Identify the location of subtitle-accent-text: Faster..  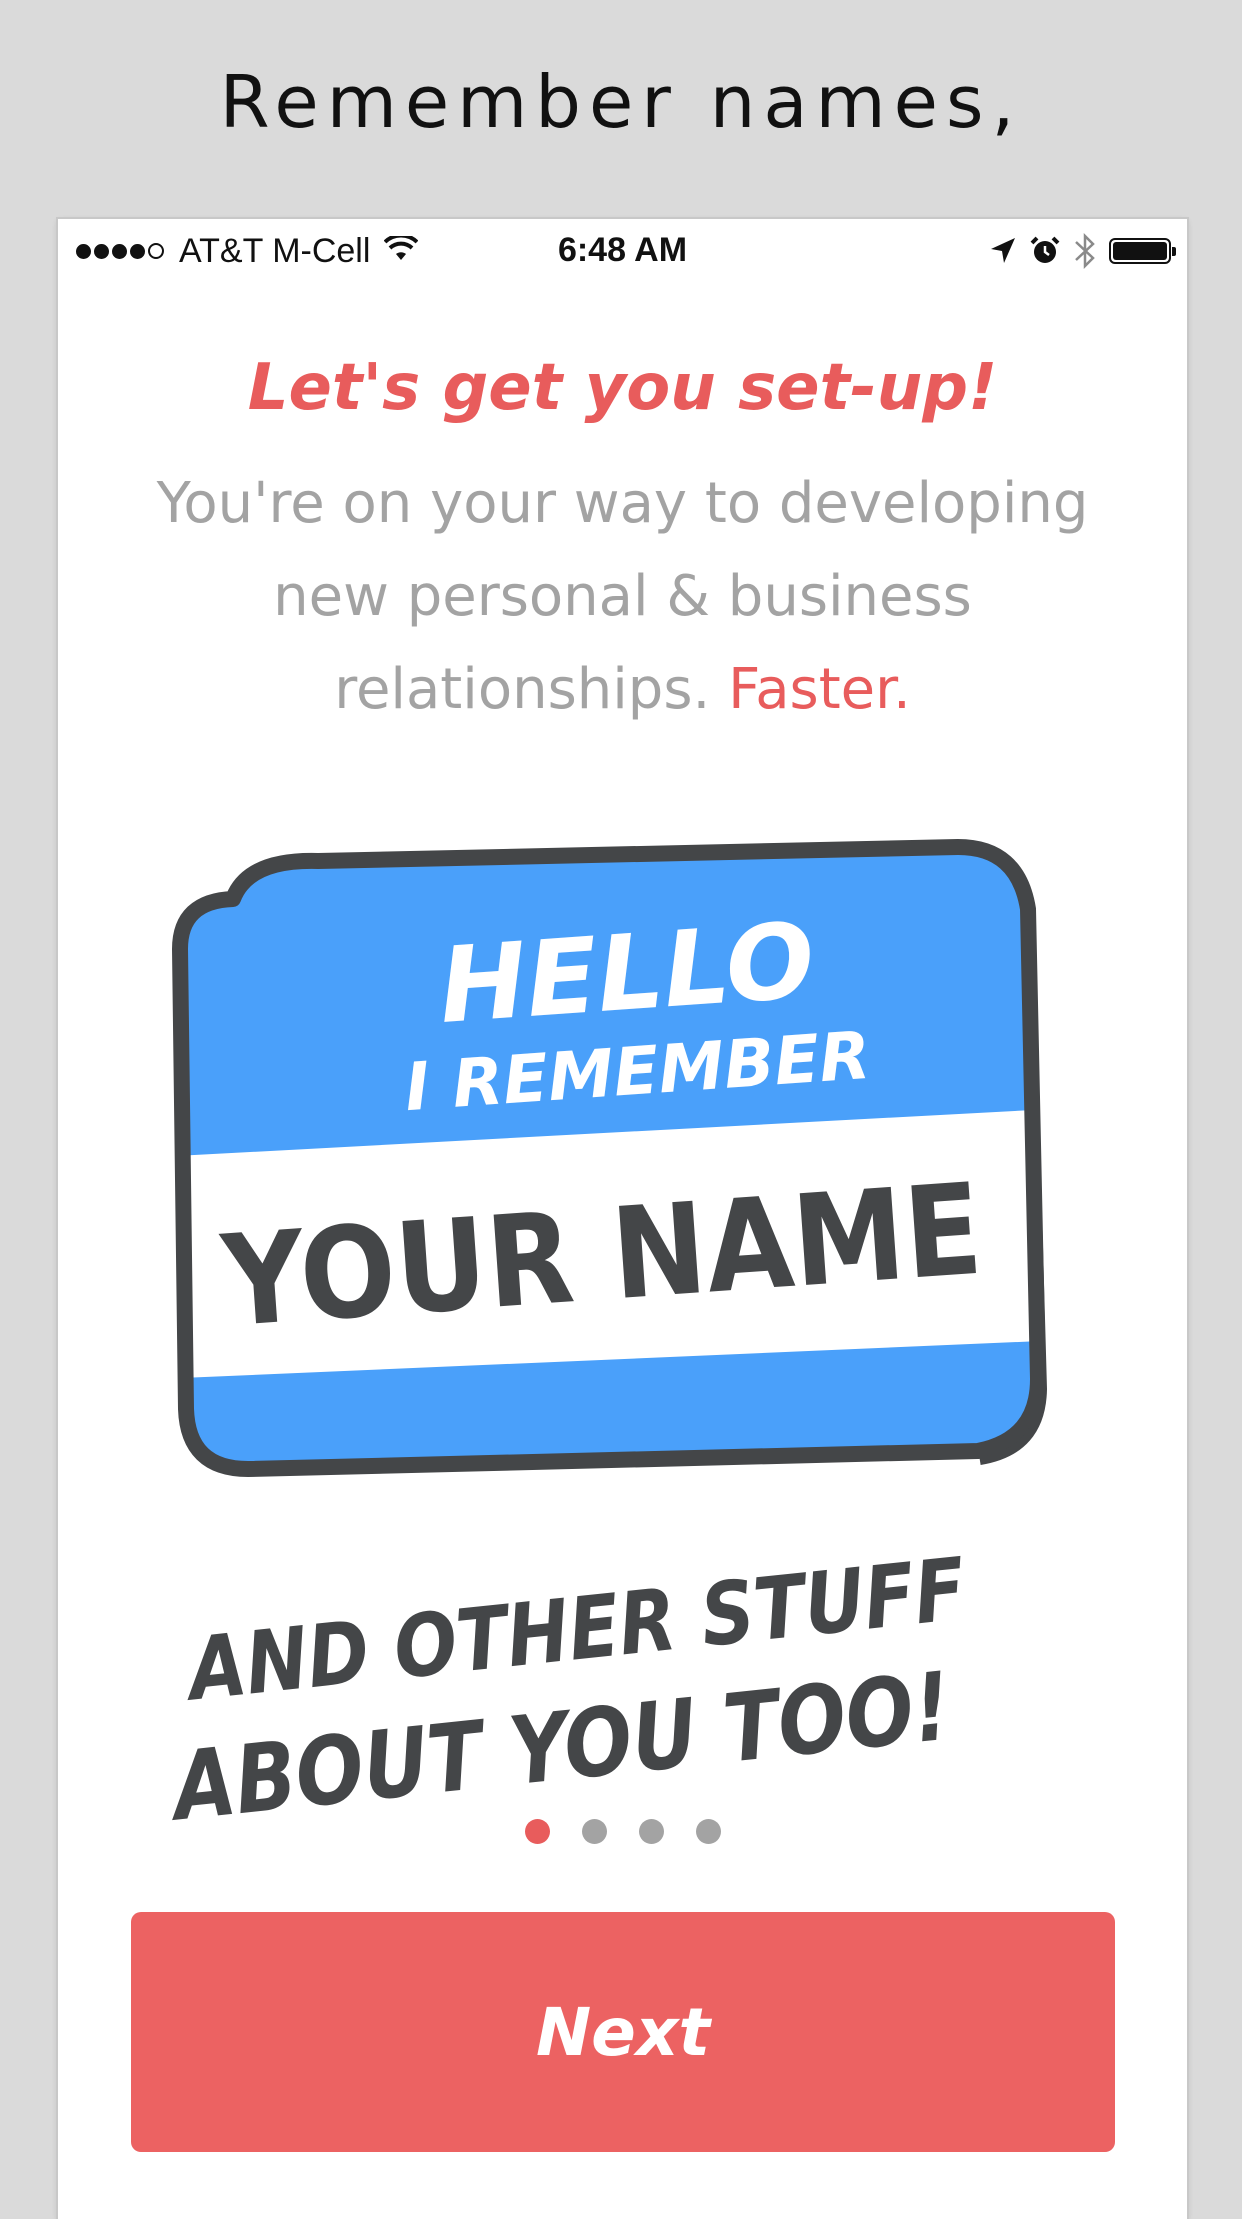
(819, 689).